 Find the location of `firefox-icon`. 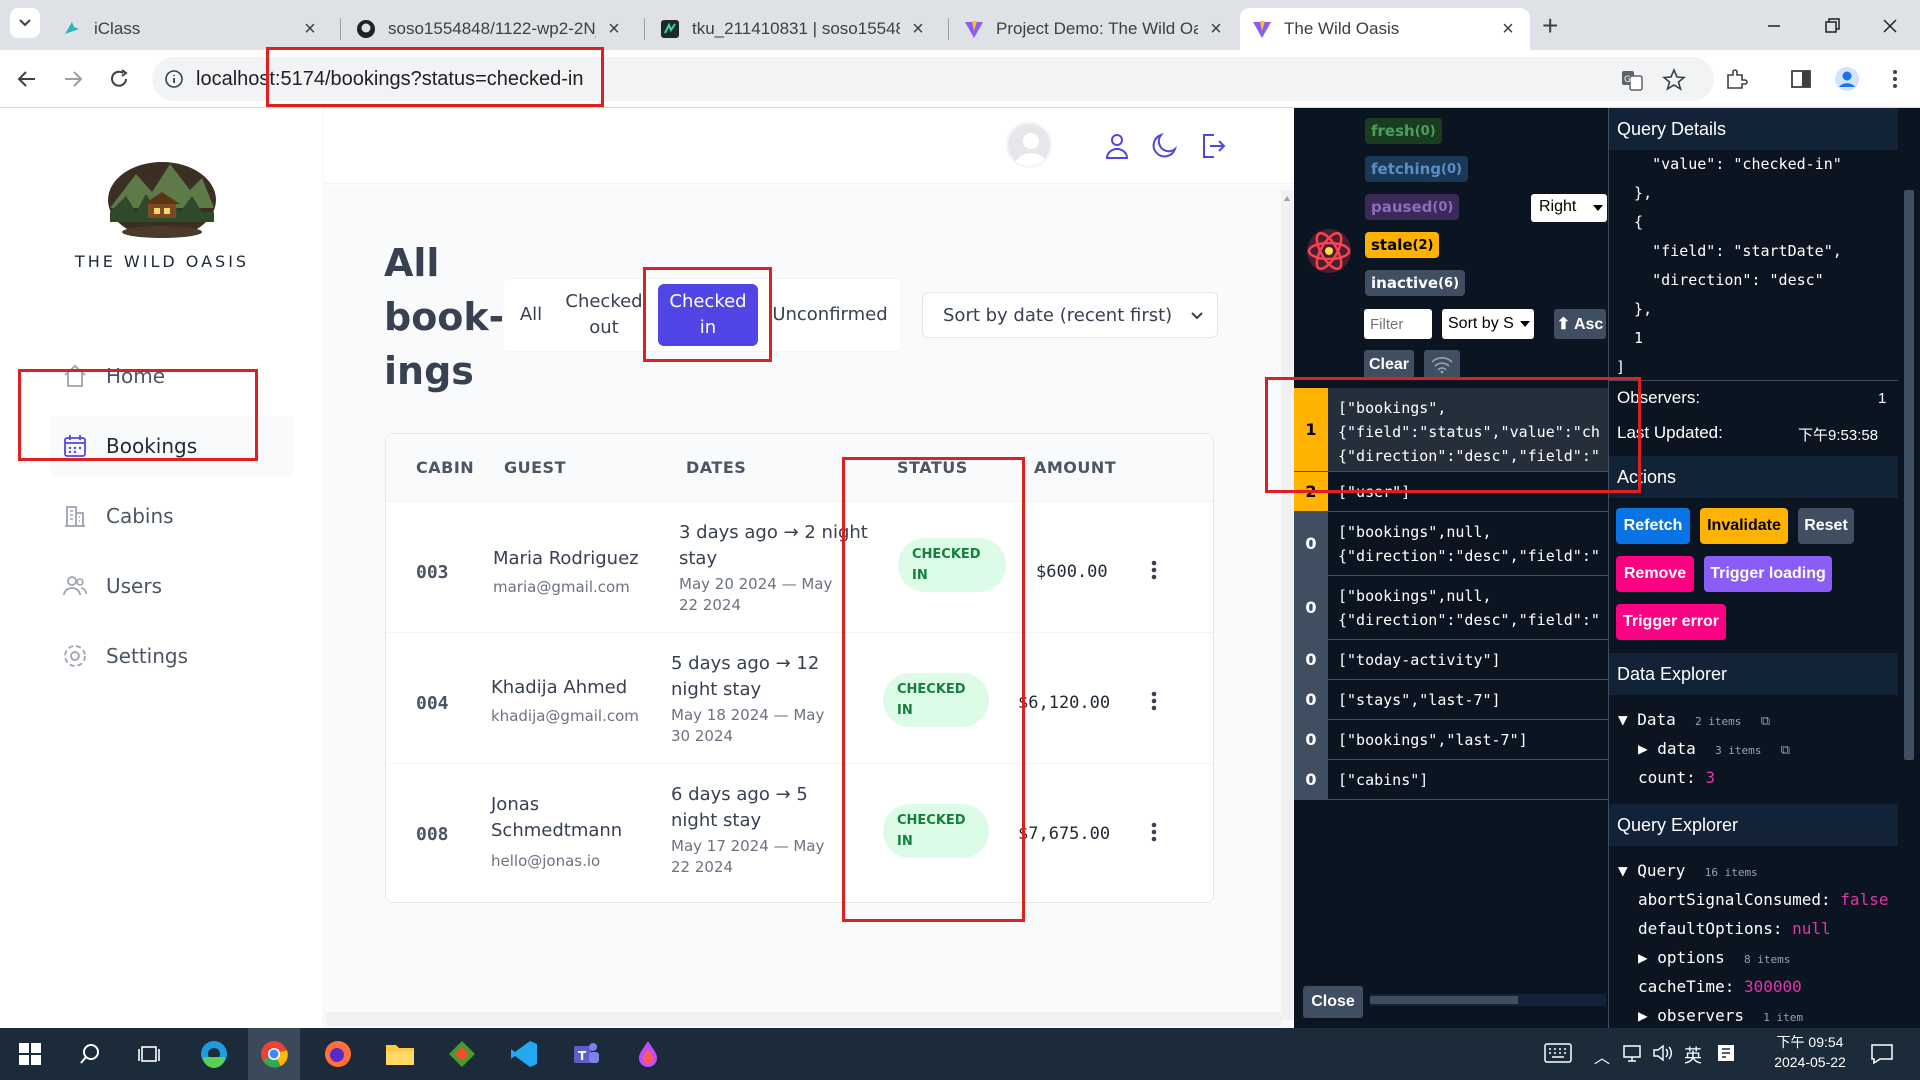

firefox-icon is located at coordinates (338, 1054).